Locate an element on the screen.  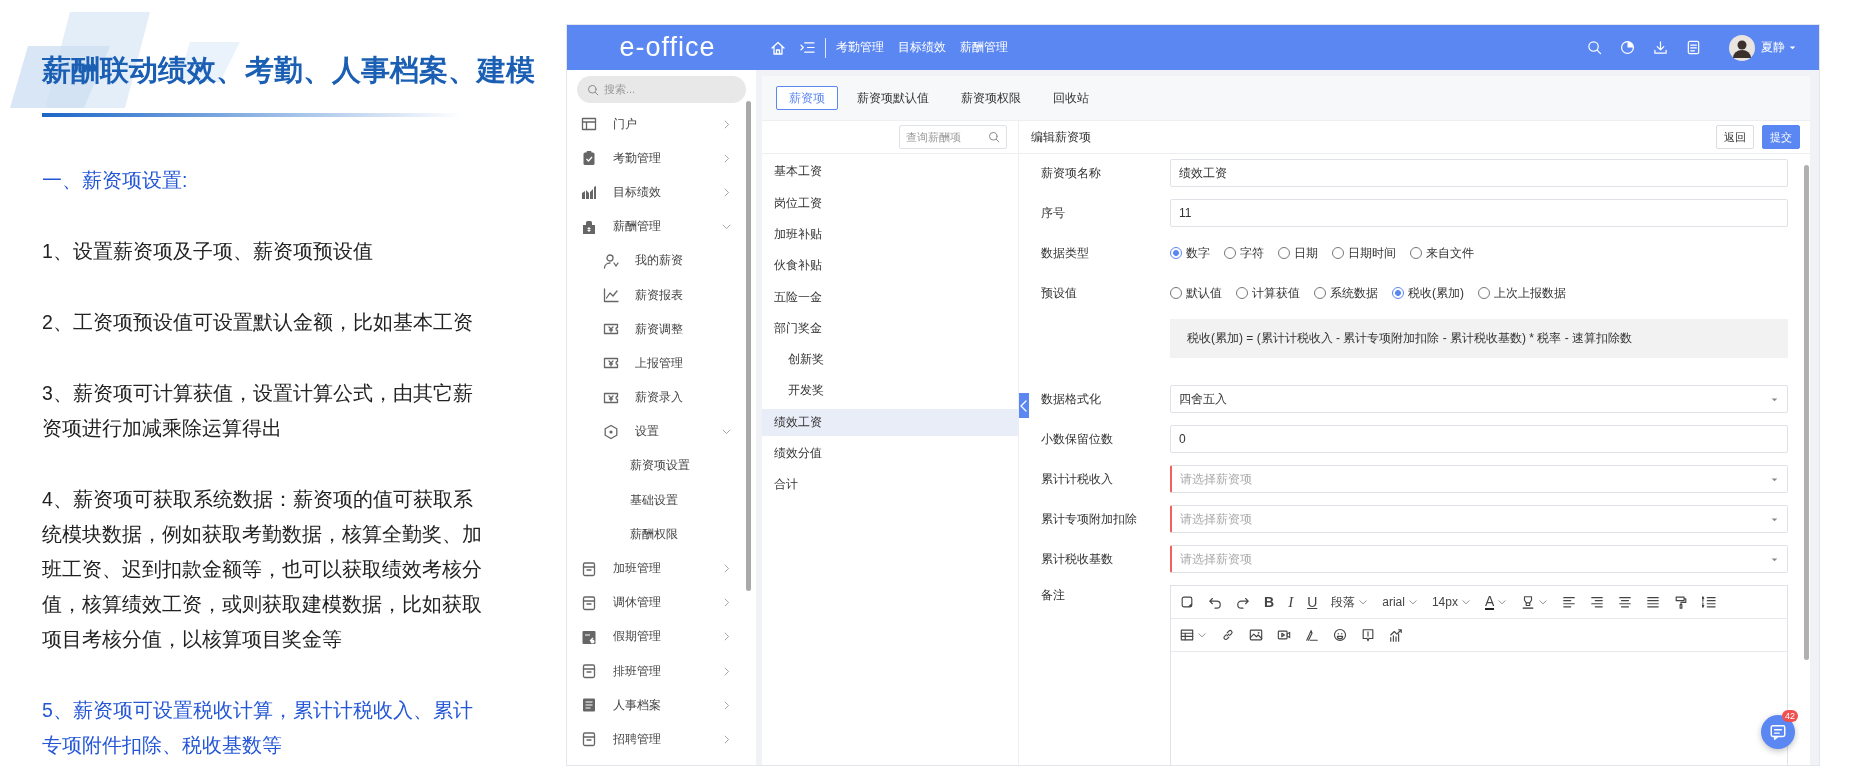
radio-button: 来自文件 is located at coordinates (1442, 253).